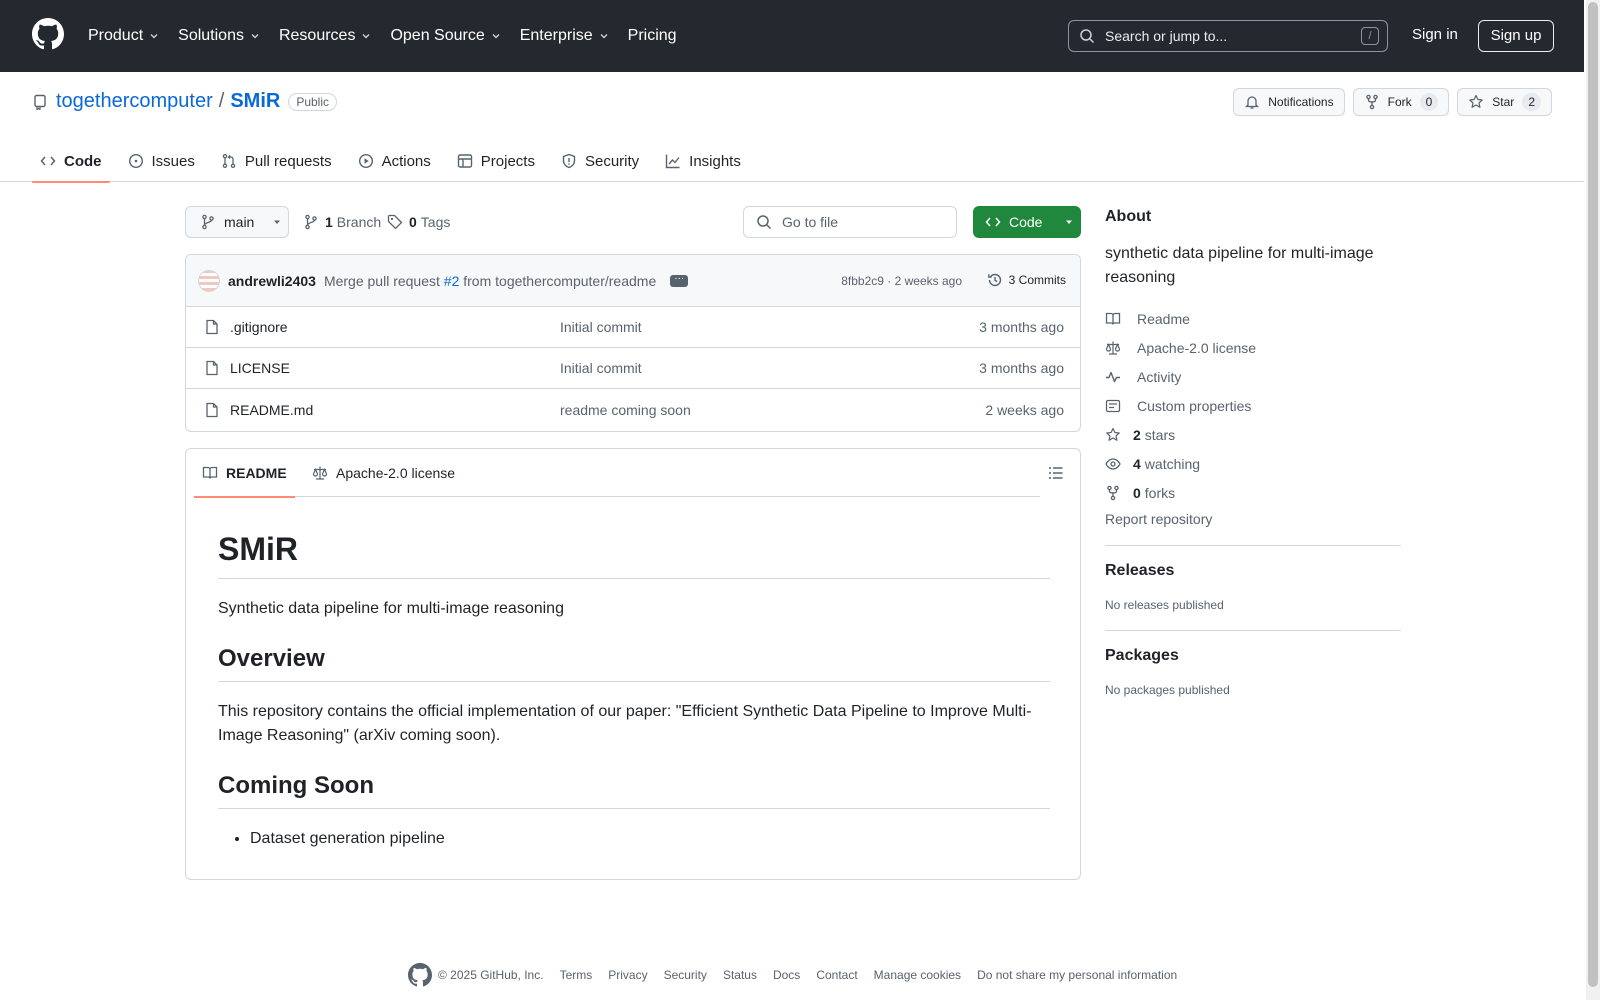 This screenshot has width=1600, height=1000. I want to click on history-icon, so click(994, 280).